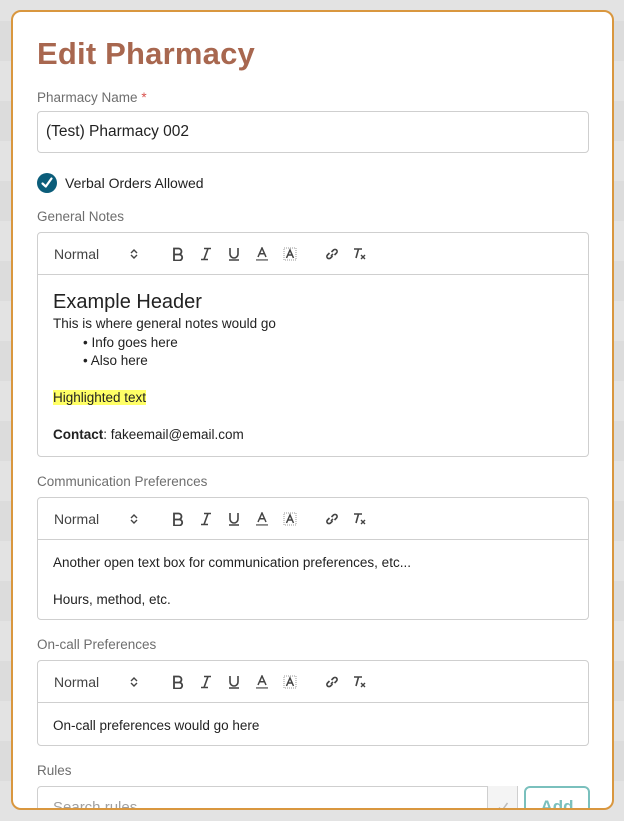  What do you see at coordinates (313, 132) in the screenshot?
I see `pharmacy-name-input: (Test) Pharmacy 002` at bounding box center [313, 132].